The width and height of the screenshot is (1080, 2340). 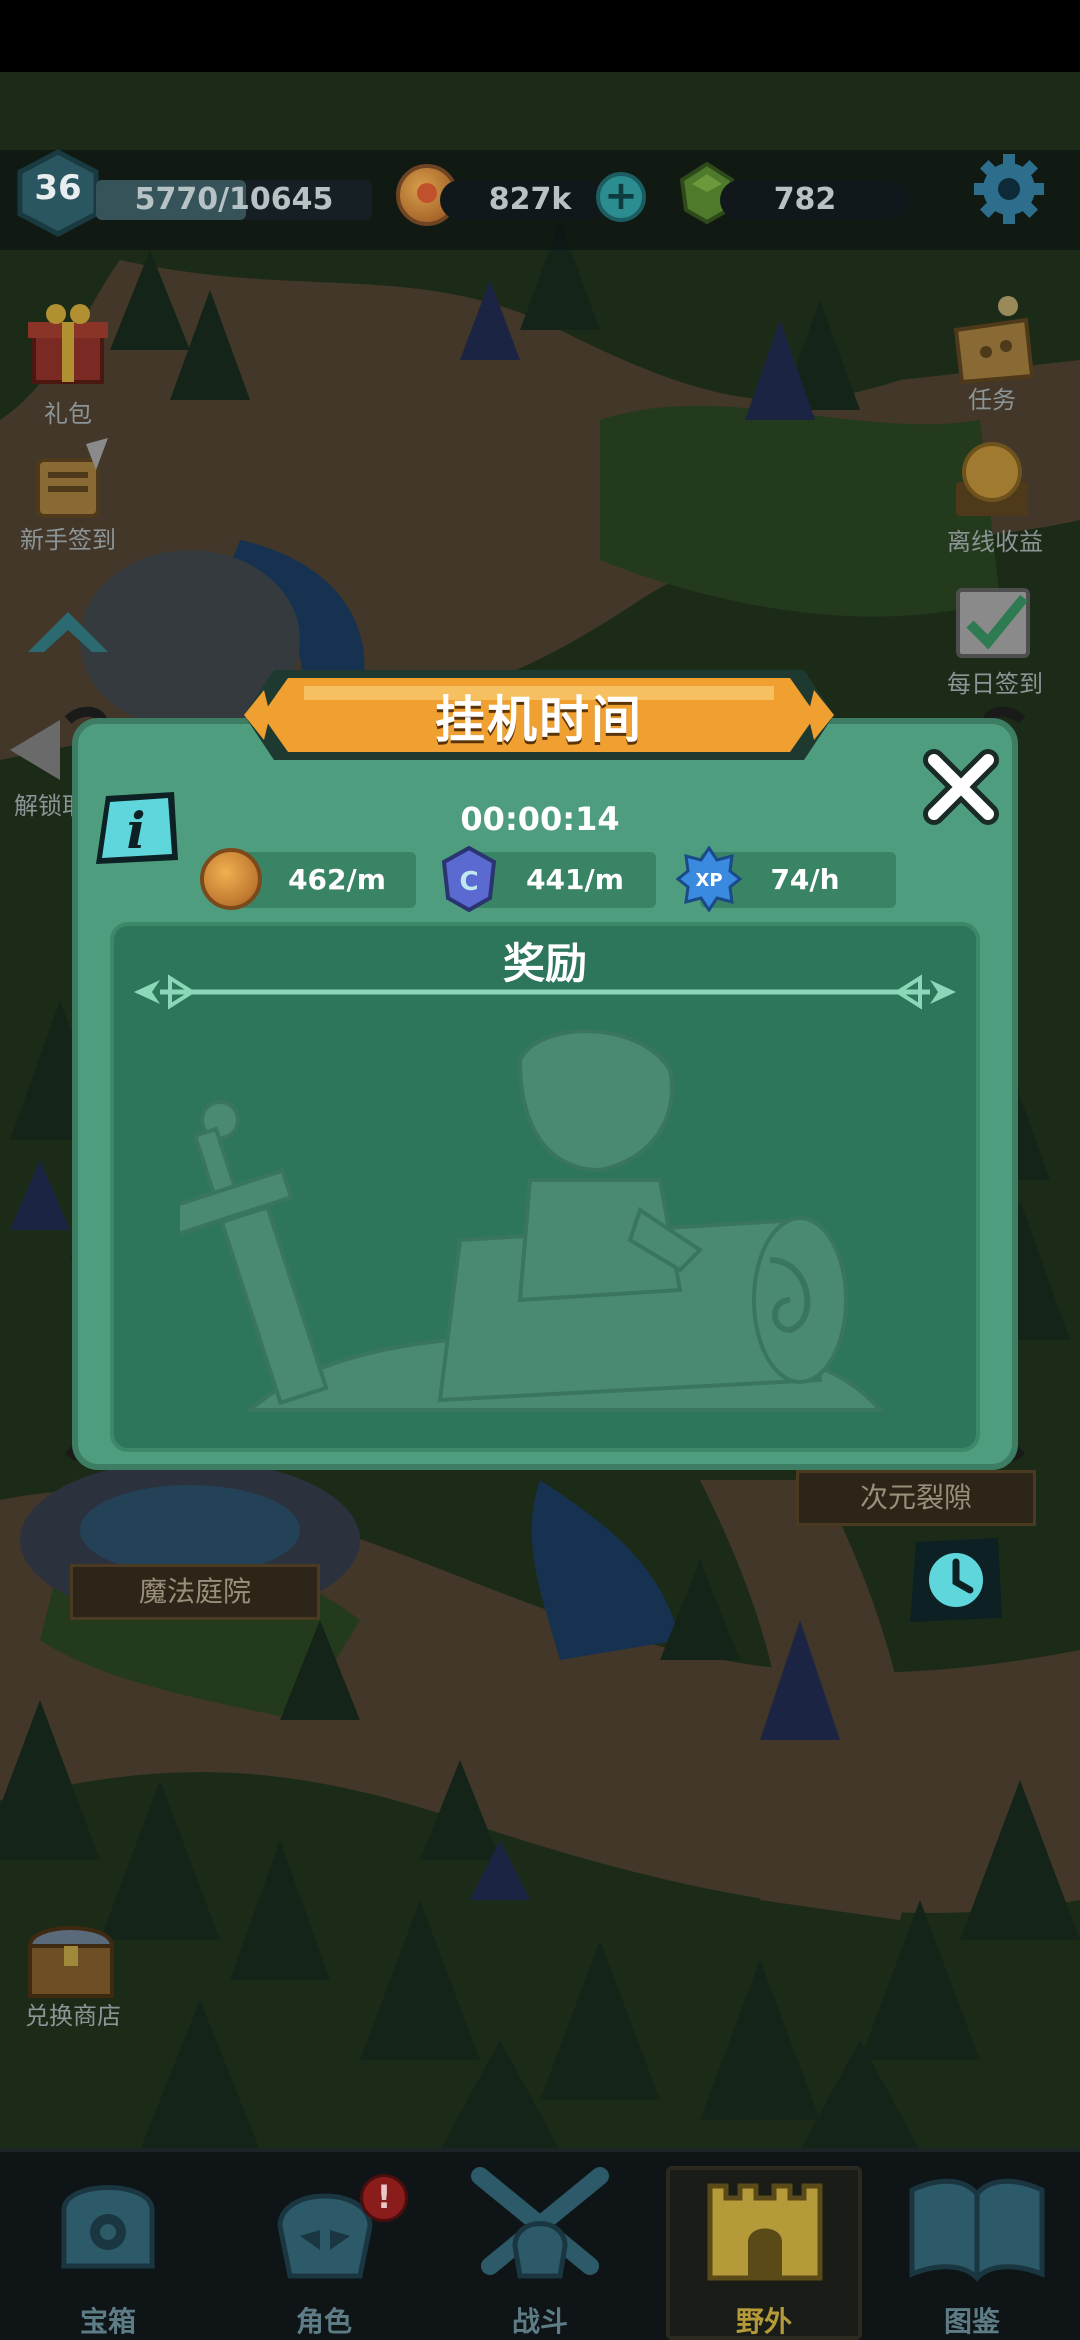 I want to click on quest-board-icon, so click(x=992, y=340).